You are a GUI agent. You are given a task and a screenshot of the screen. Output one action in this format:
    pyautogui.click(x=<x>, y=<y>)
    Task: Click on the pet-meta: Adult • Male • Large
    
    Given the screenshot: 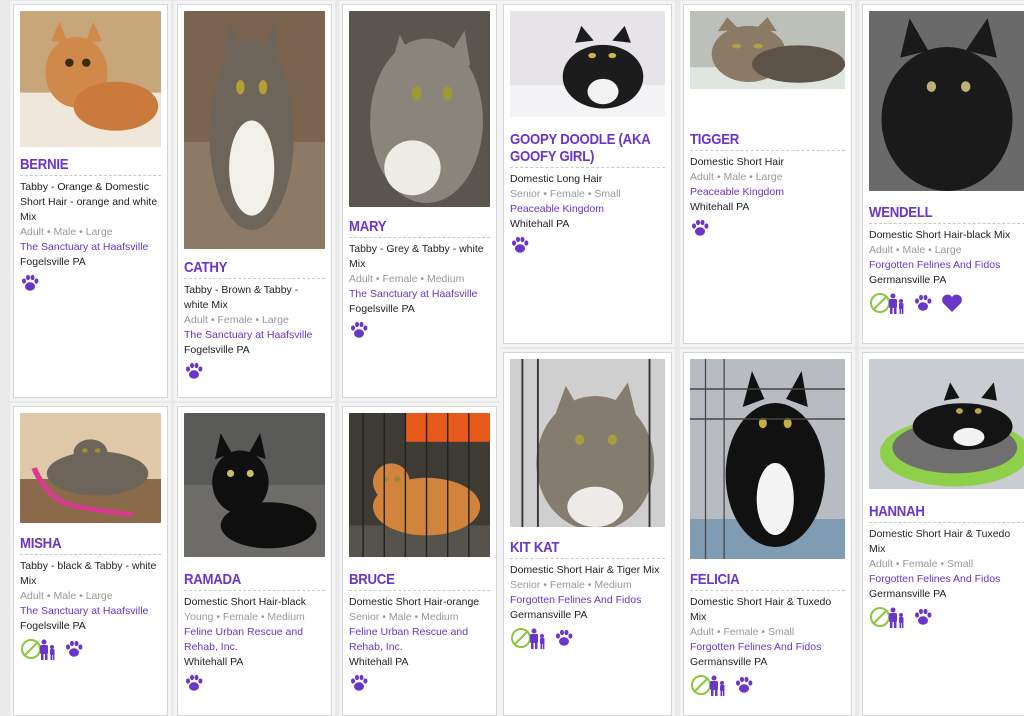 What is the action you would take?
    pyautogui.click(x=66, y=232)
    